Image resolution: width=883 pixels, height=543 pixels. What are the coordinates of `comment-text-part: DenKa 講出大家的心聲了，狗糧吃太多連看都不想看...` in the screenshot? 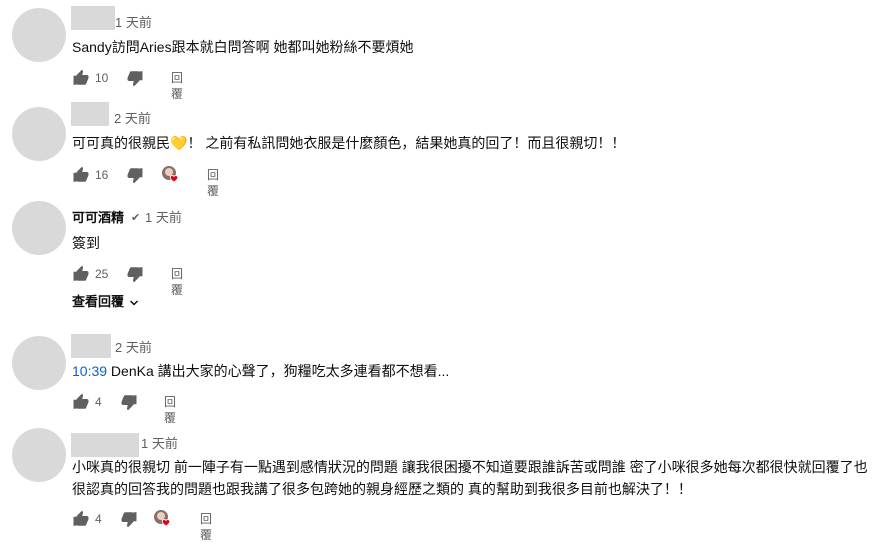 It's located at (278, 371).